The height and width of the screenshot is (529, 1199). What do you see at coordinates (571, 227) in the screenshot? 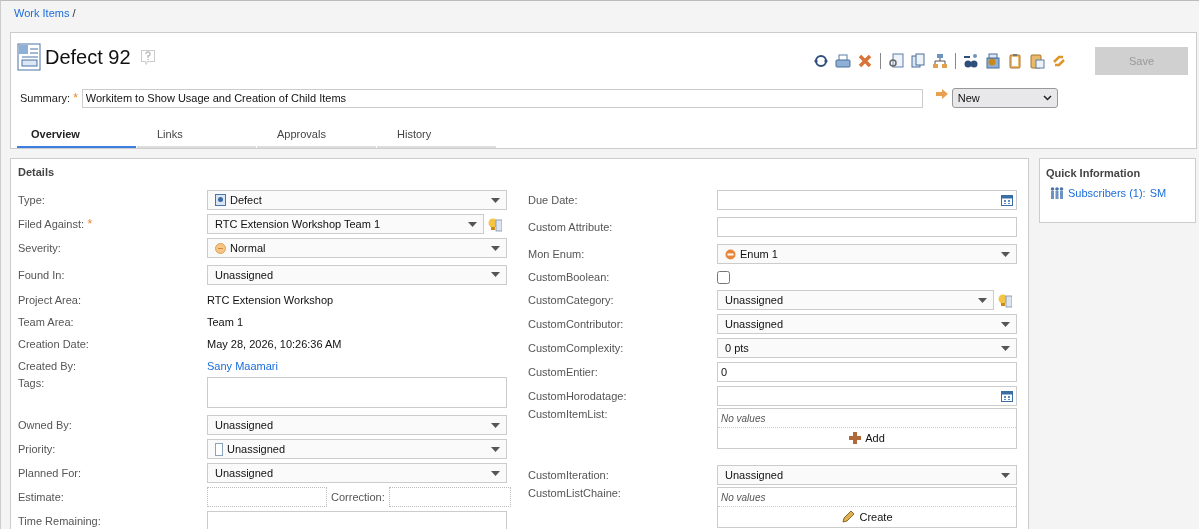
I see `field-label: Custom Attribute:` at bounding box center [571, 227].